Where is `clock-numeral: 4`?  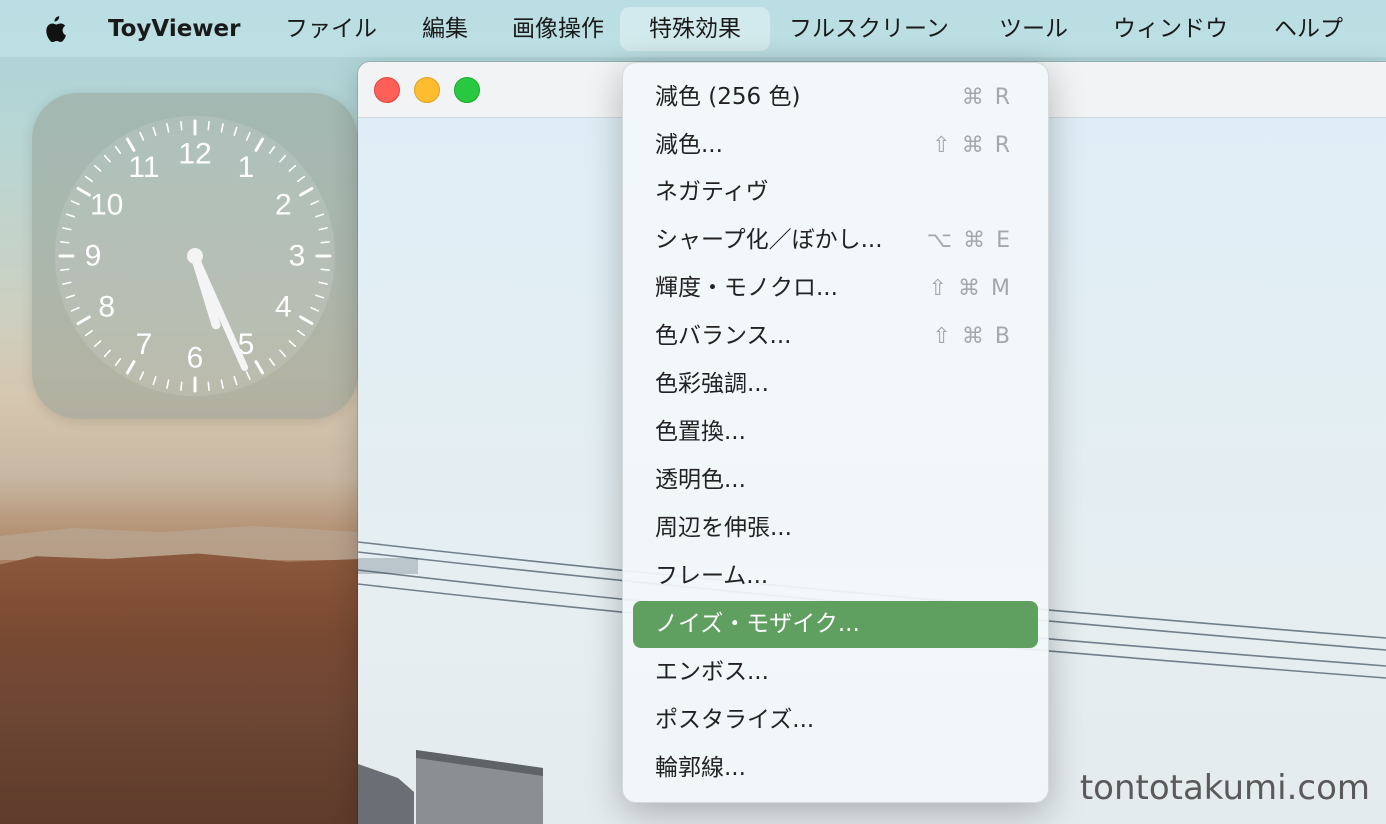 clock-numeral: 4 is located at coordinates (283, 307).